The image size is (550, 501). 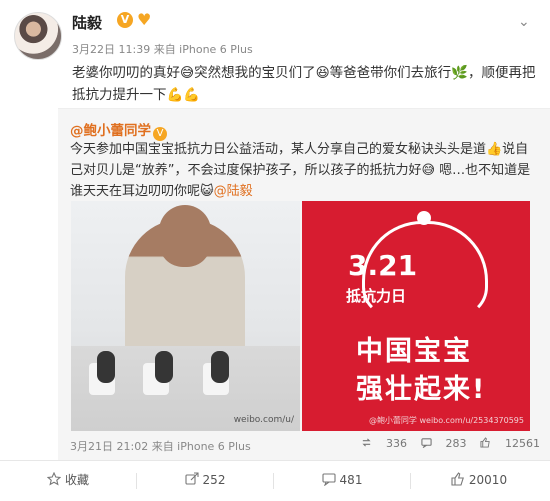 I want to click on repost-stats: 336 283 12561, so click(x=445, y=443).